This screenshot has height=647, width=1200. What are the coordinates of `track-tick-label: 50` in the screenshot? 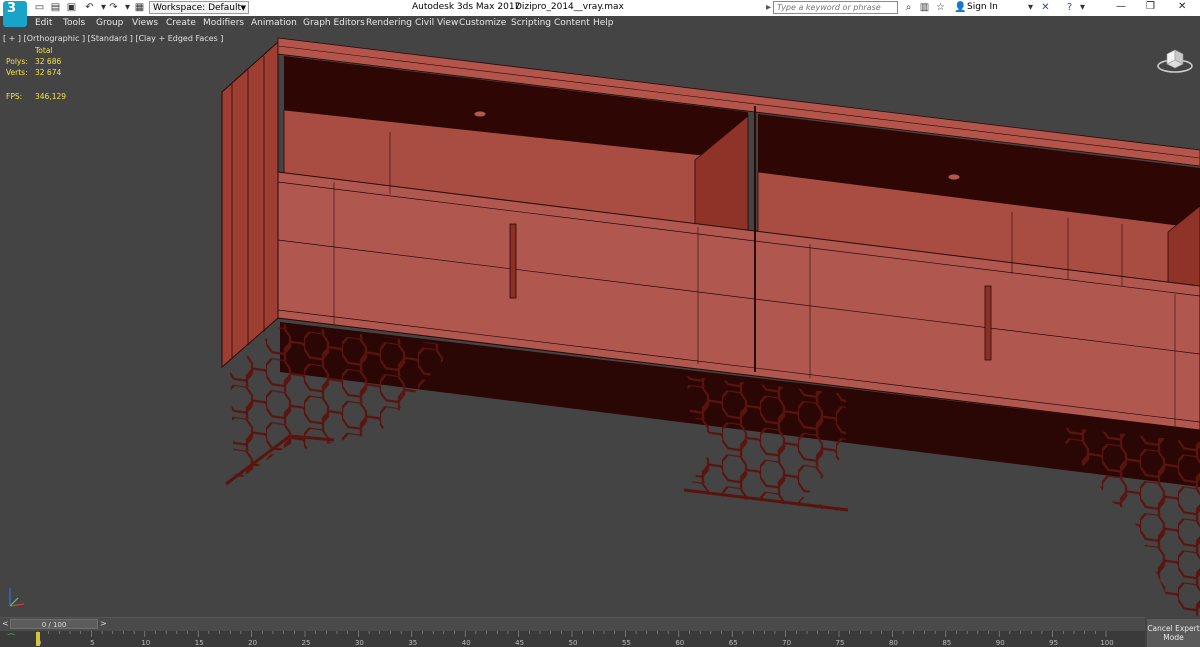 It's located at (573, 643).